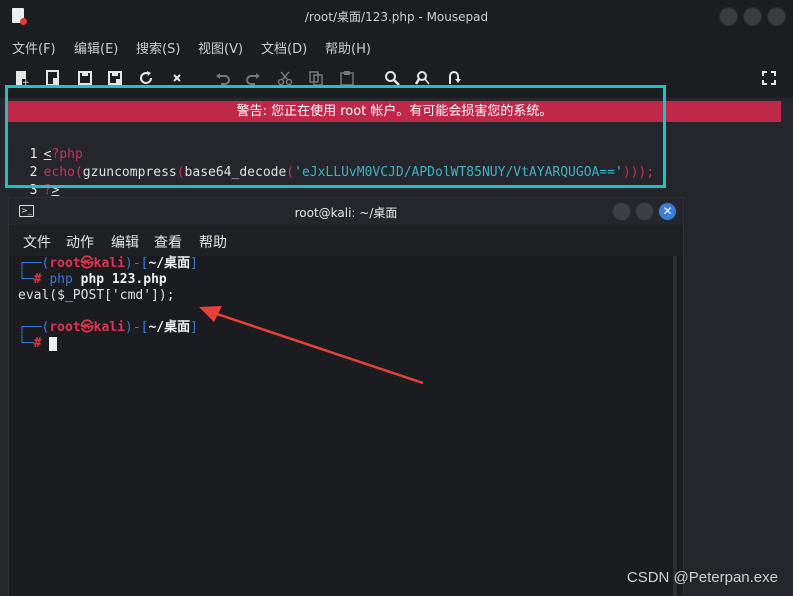 This screenshot has width=793, height=596. I want to click on fullscreen-icon, so click(769, 79).